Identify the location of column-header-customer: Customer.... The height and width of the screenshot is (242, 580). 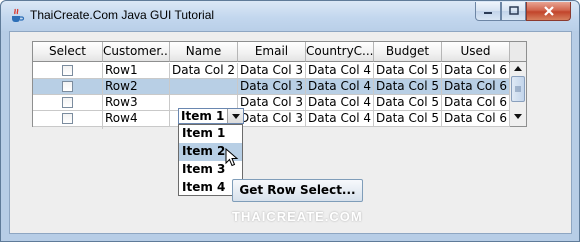
(136, 52).